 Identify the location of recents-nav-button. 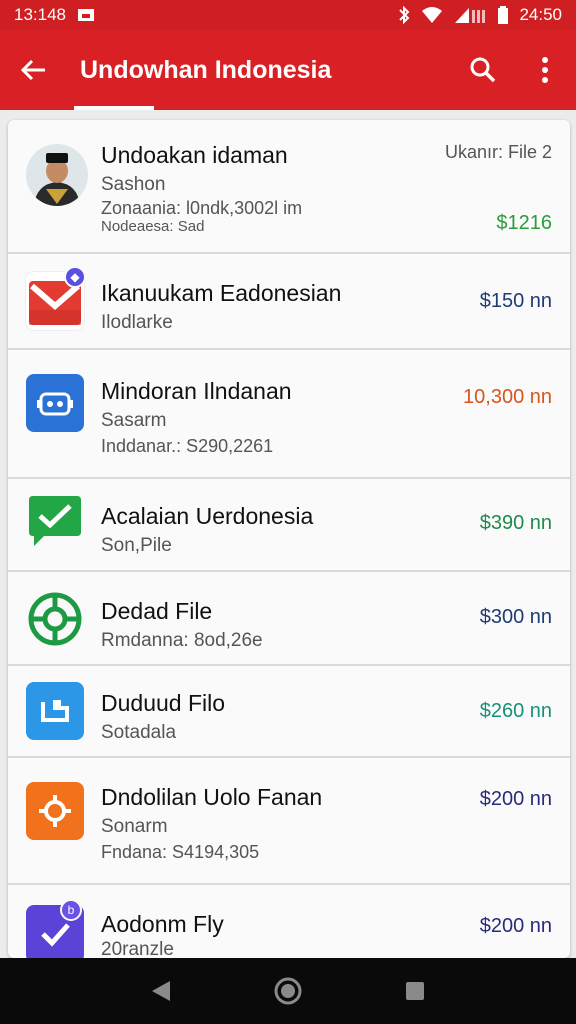
(415, 991).